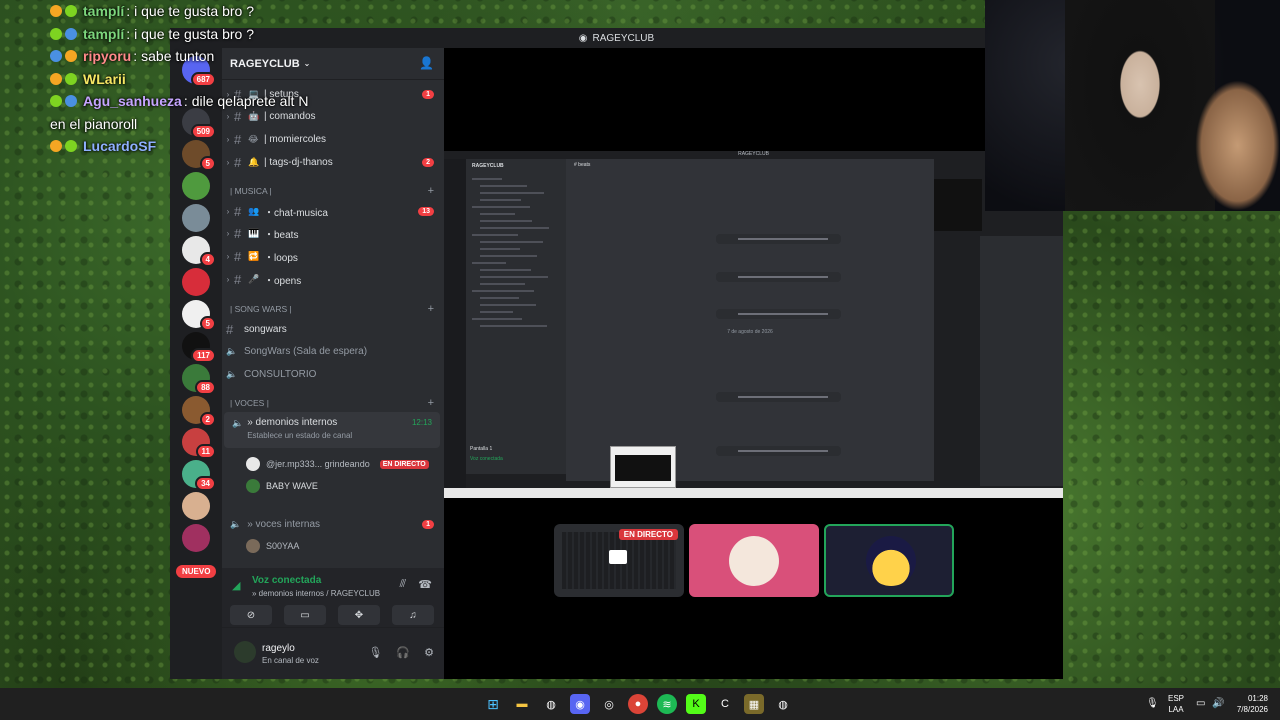  What do you see at coordinates (254, 233) in the screenshot?
I see `channel-emoji-icon: 🎹` at bounding box center [254, 233].